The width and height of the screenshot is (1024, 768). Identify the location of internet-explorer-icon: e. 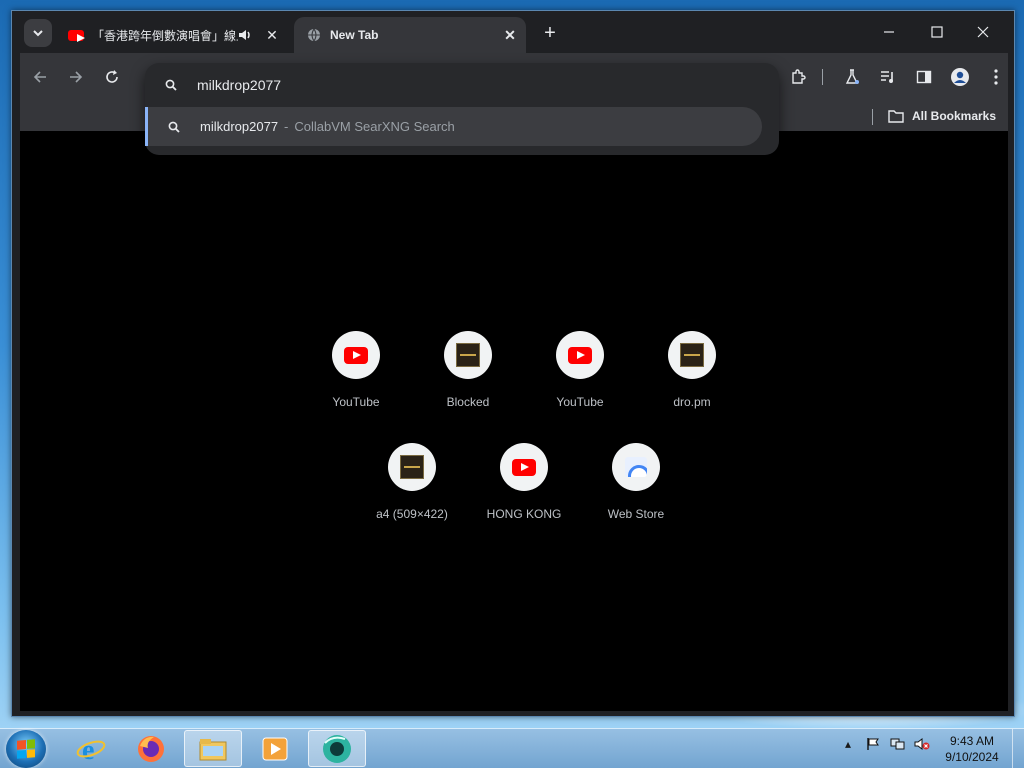
(91, 748).